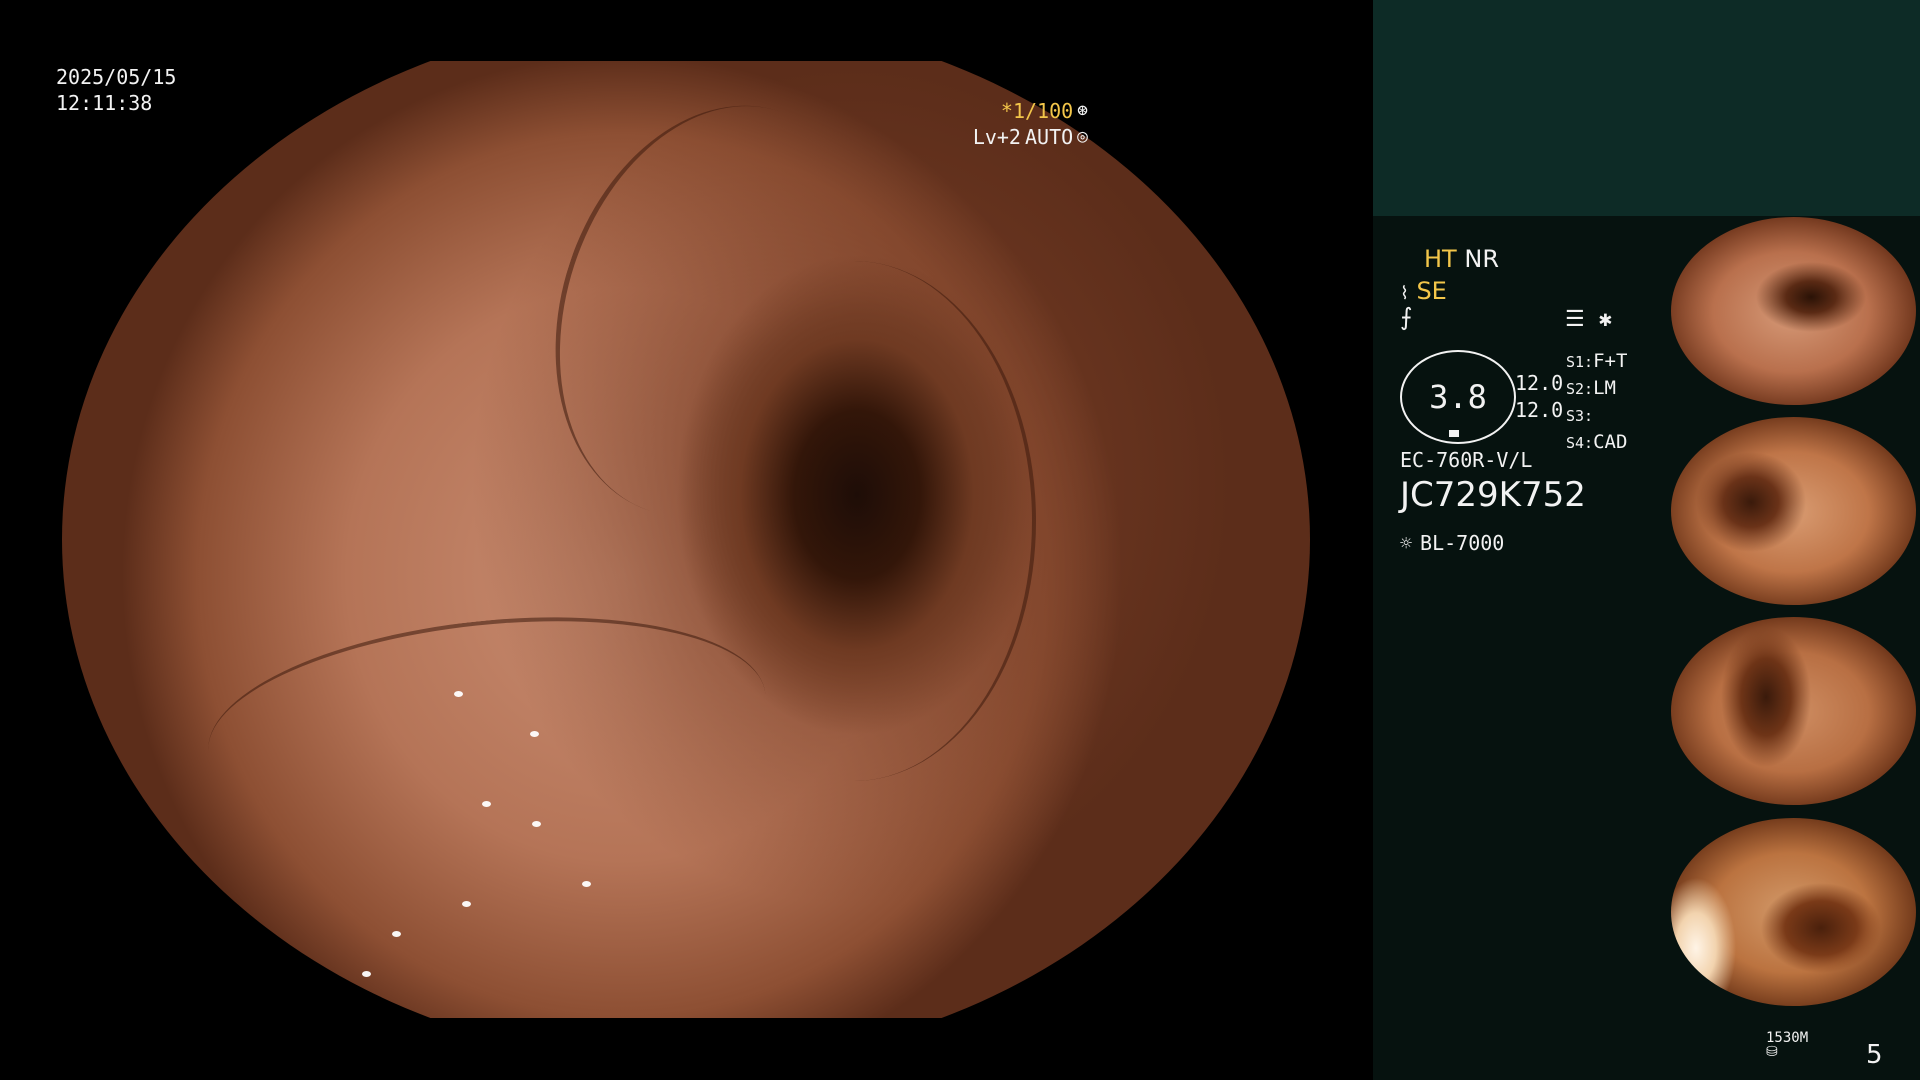  Describe the element at coordinates (1605, 319) in the screenshot. I see `asterisk-icon: ✱` at that location.